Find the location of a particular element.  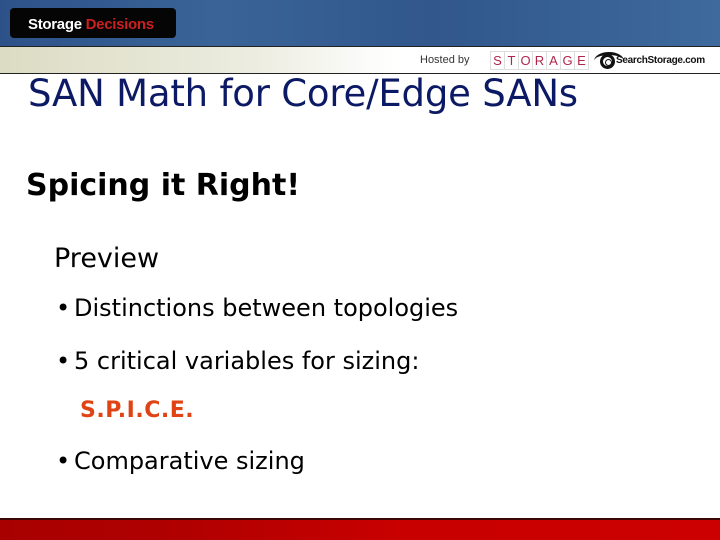

bullet-text: 5 critical variables for sizing: is located at coordinates (247, 361).